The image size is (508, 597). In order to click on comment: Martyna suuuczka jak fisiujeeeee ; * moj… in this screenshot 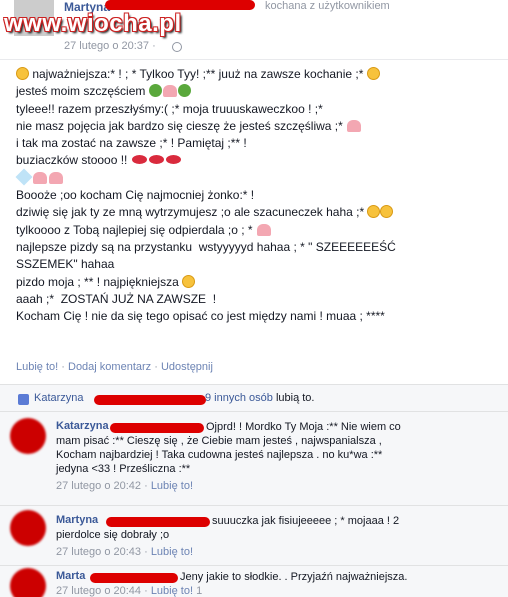, I will do `click(254, 536)`.